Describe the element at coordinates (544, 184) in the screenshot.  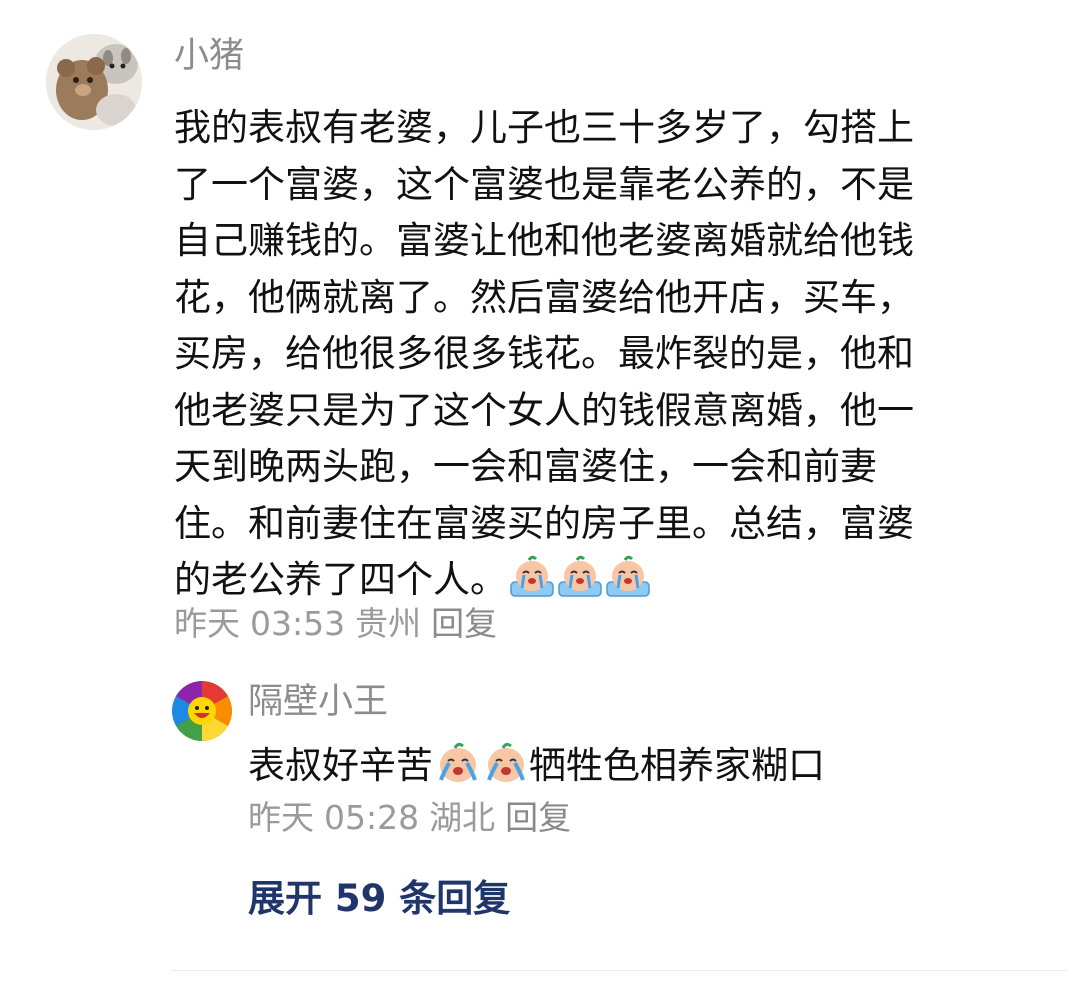
I see `comment-text-line: 了一个富婆，这个富婆也是靠老公养的，不是` at that location.